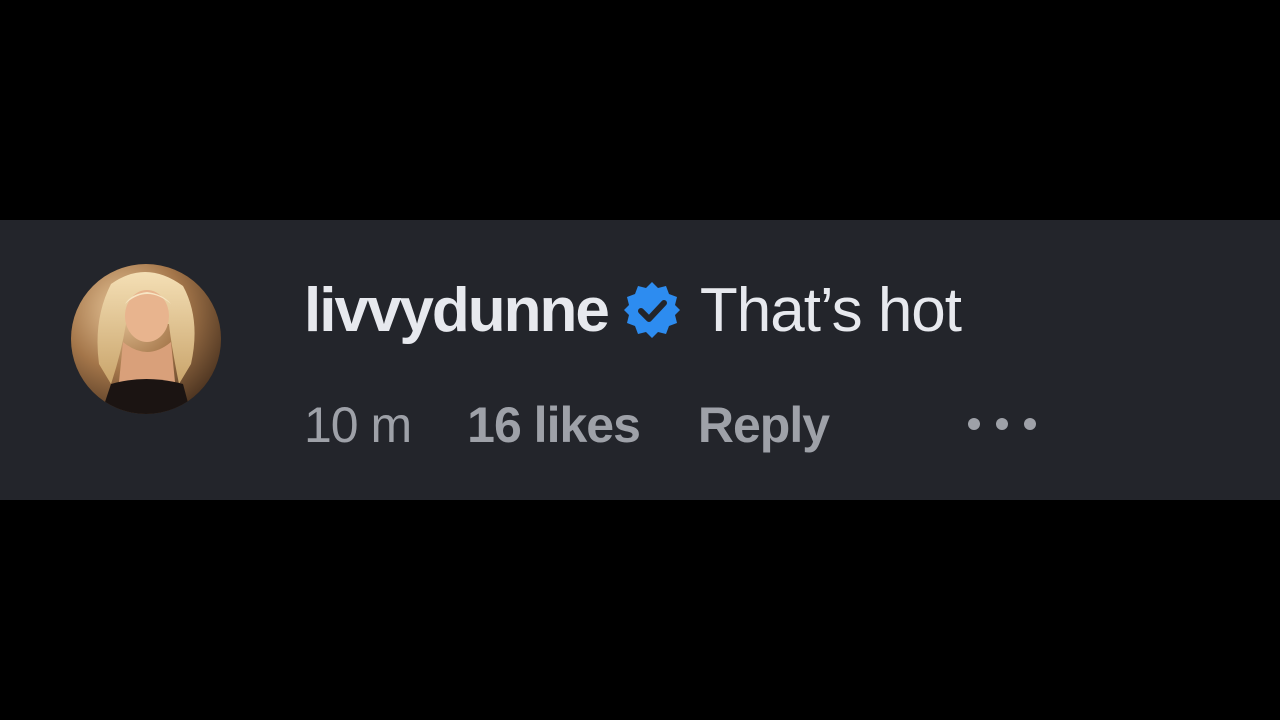  Describe the element at coordinates (764, 425) in the screenshot. I see `reply-button: Reply` at that location.